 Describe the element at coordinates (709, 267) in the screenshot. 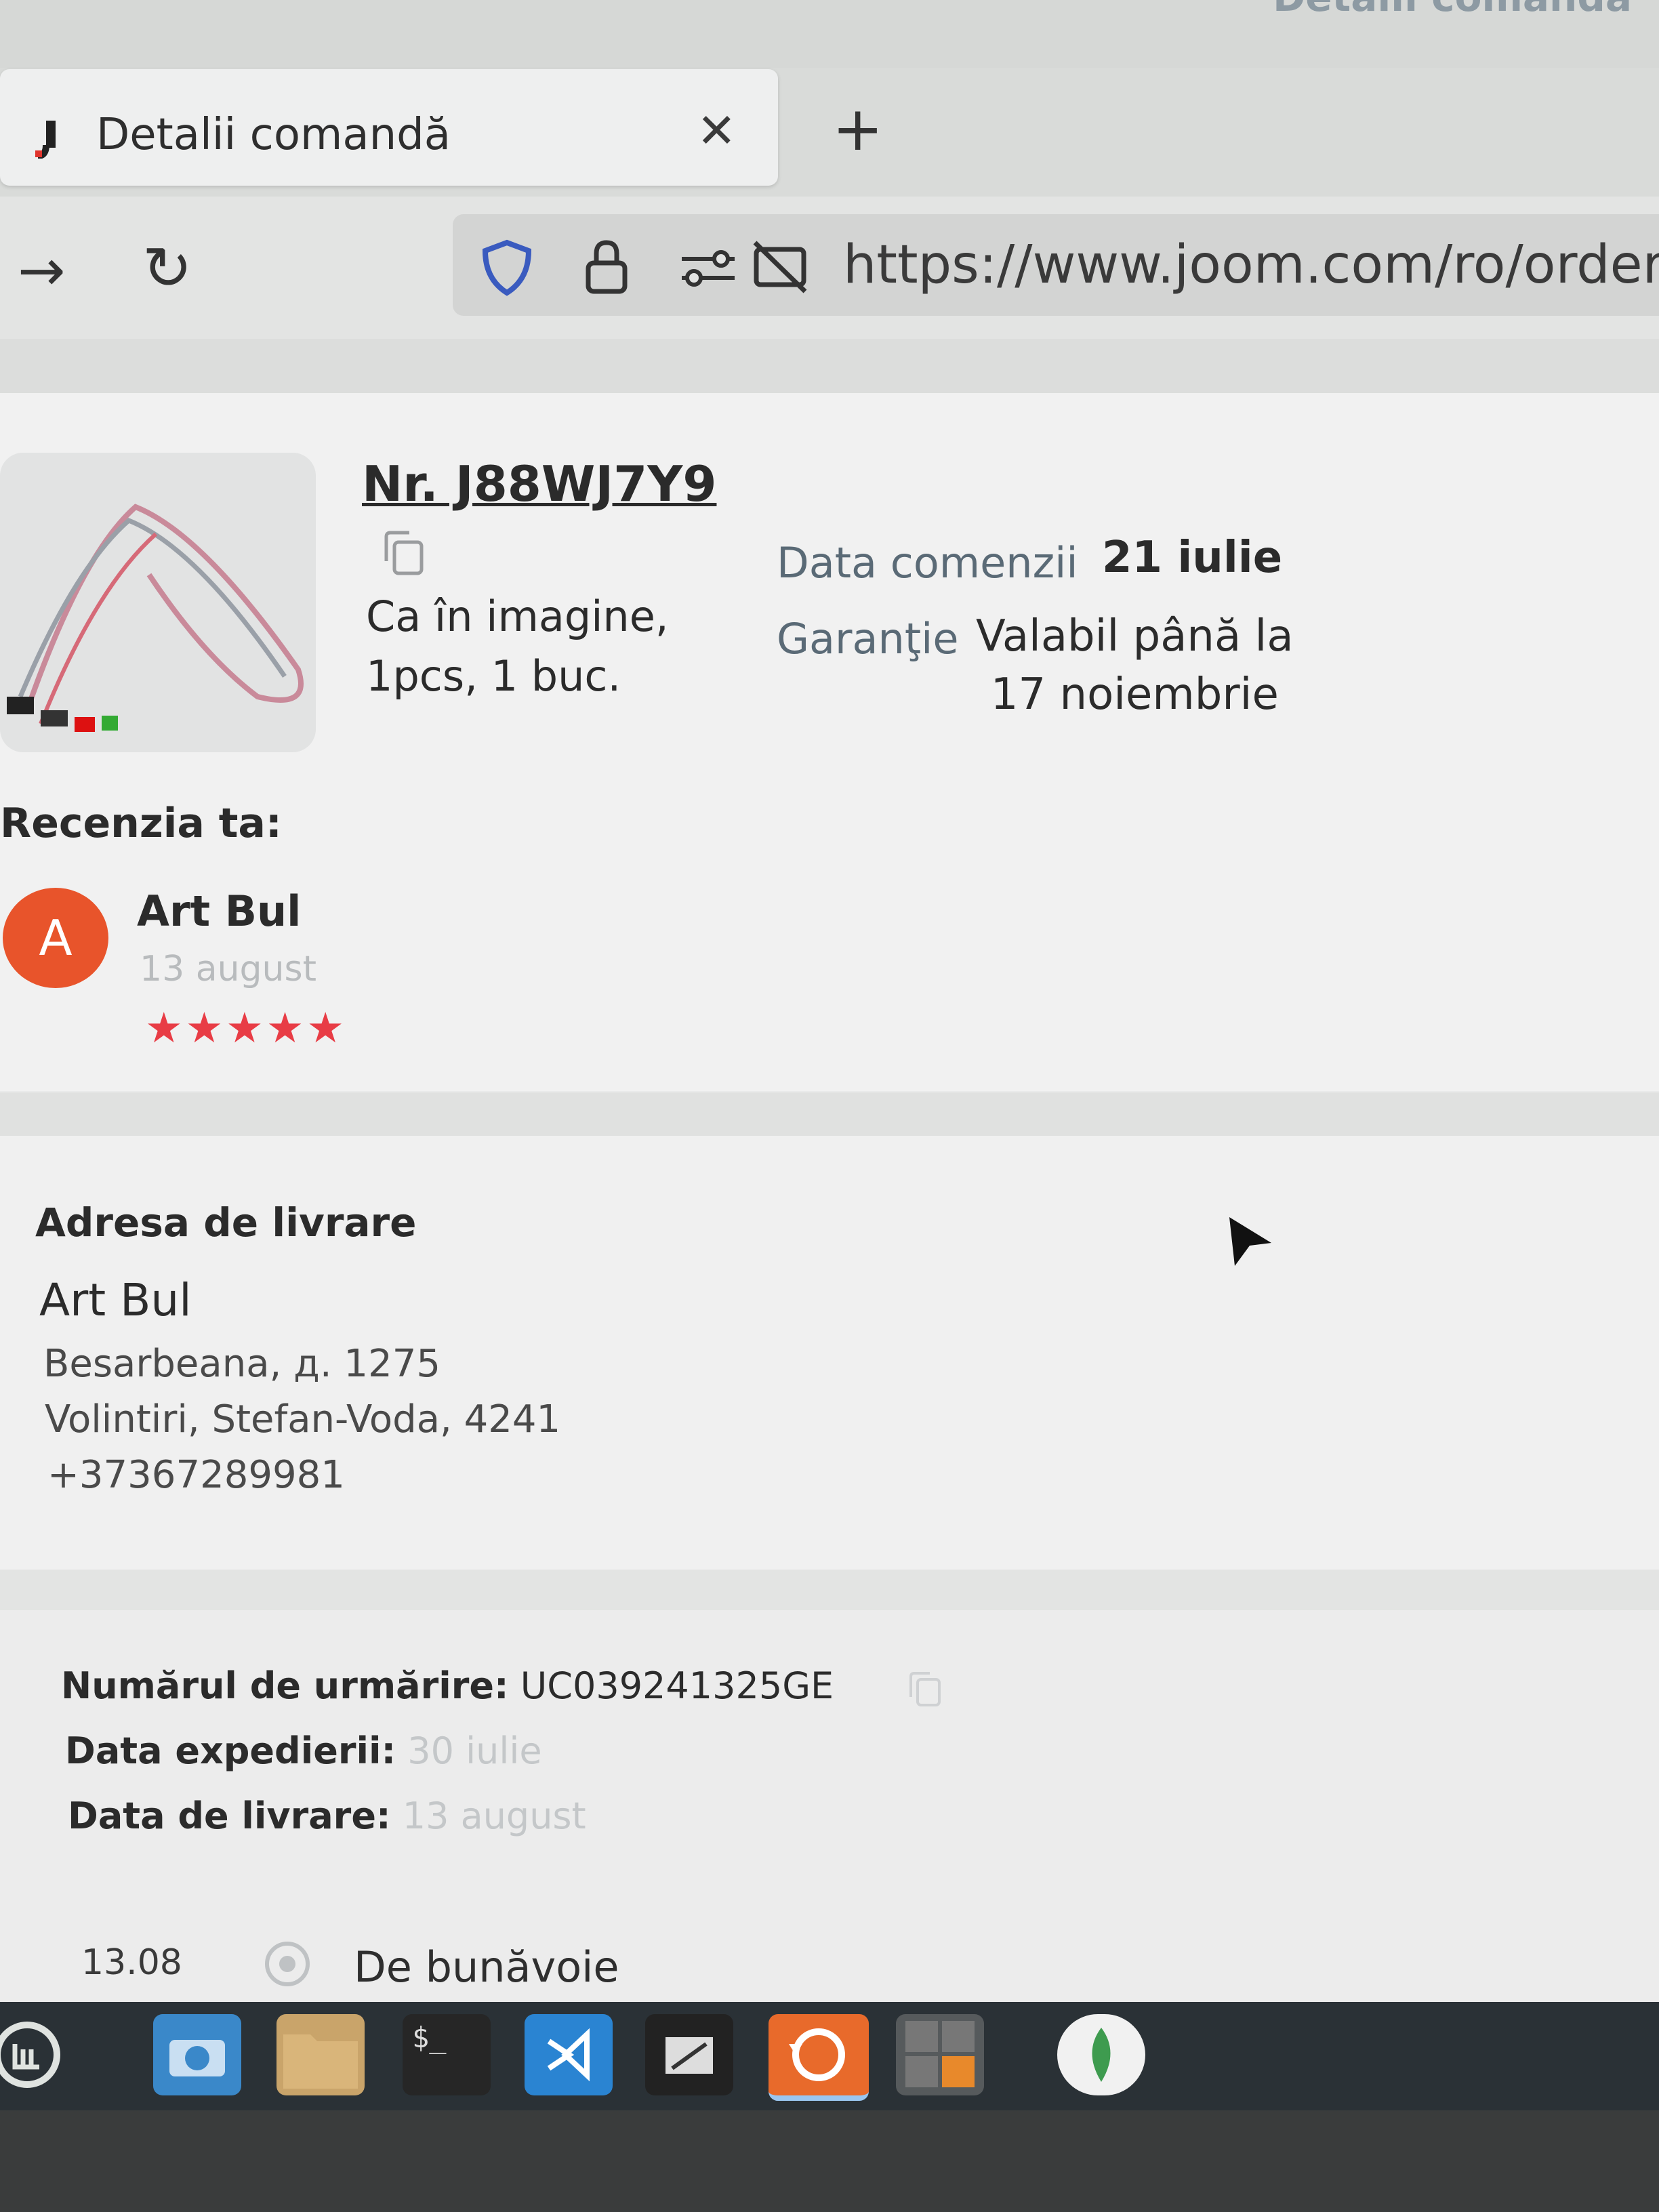

I see `permissions-icon` at that location.